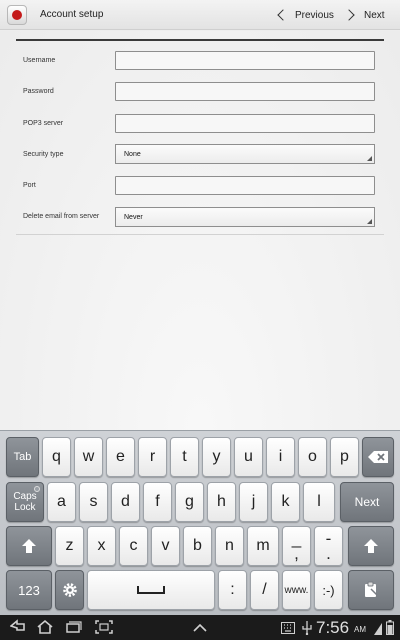 The height and width of the screenshot is (640, 400). What do you see at coordinates (296, 553) in the screenshot?
I see `comma-char: ,` at bounding box center [296, 553].